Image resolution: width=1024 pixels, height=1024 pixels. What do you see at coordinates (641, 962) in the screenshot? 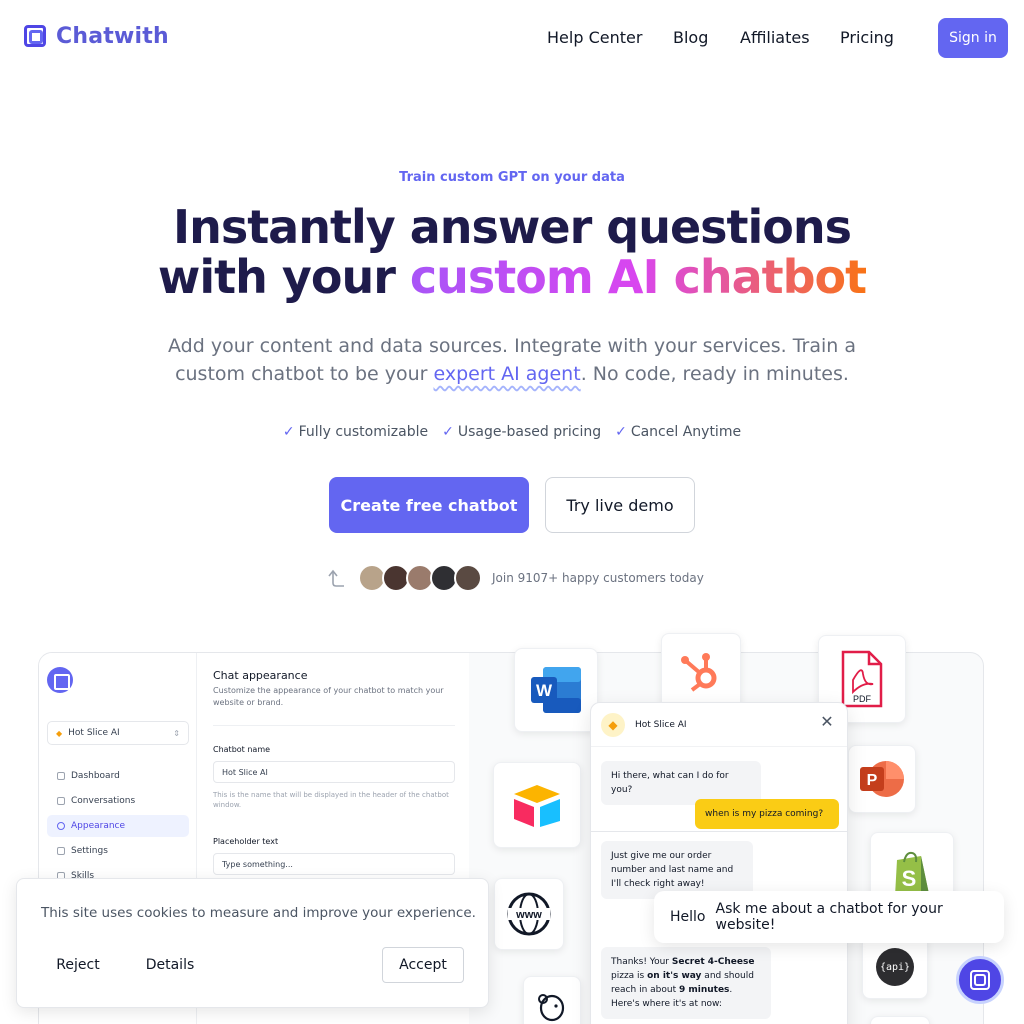
I see `message-part: Thanks! Your` at bounding box center [641, 962].